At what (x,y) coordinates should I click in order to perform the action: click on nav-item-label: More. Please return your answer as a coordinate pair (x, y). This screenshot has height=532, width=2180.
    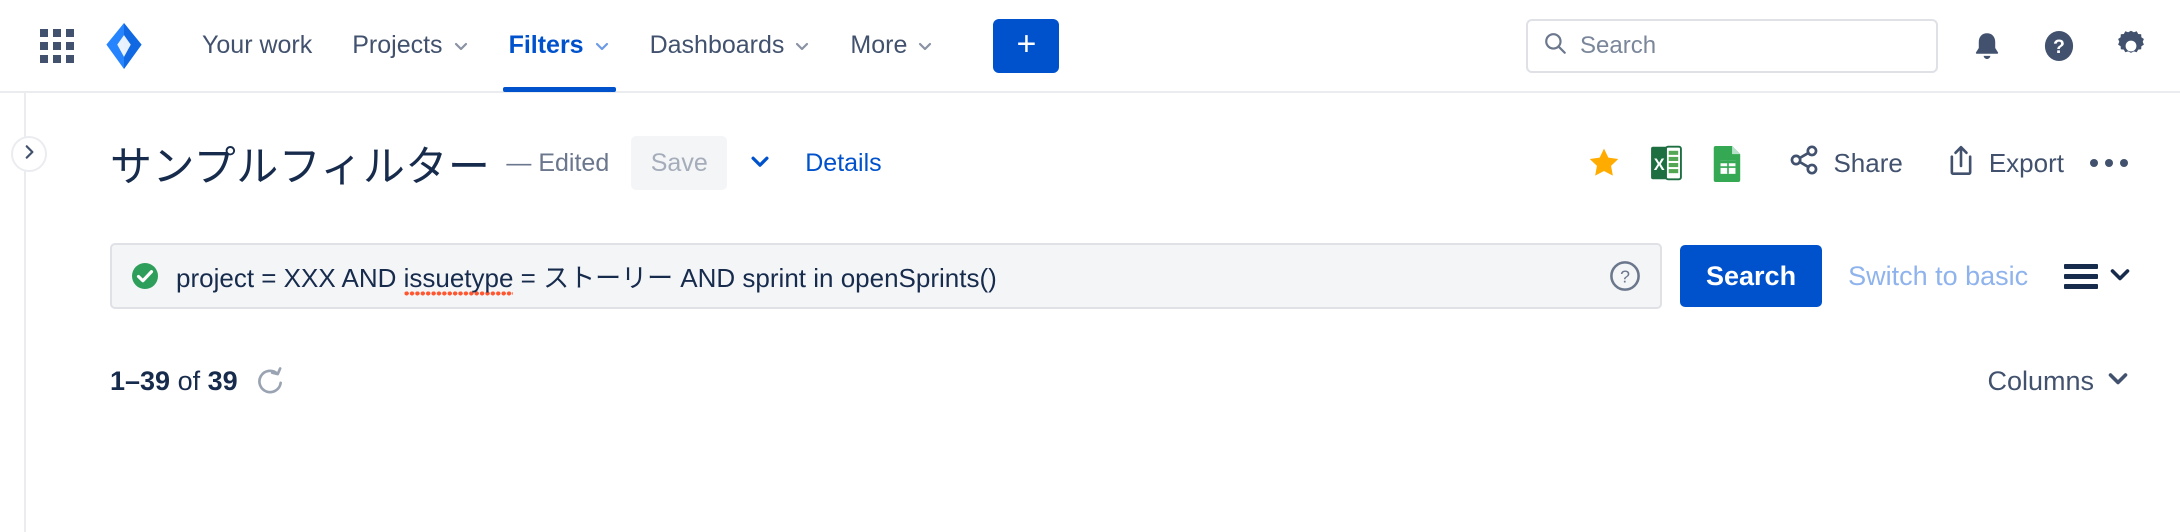
    Looking at the image, I should click on (879, 45).